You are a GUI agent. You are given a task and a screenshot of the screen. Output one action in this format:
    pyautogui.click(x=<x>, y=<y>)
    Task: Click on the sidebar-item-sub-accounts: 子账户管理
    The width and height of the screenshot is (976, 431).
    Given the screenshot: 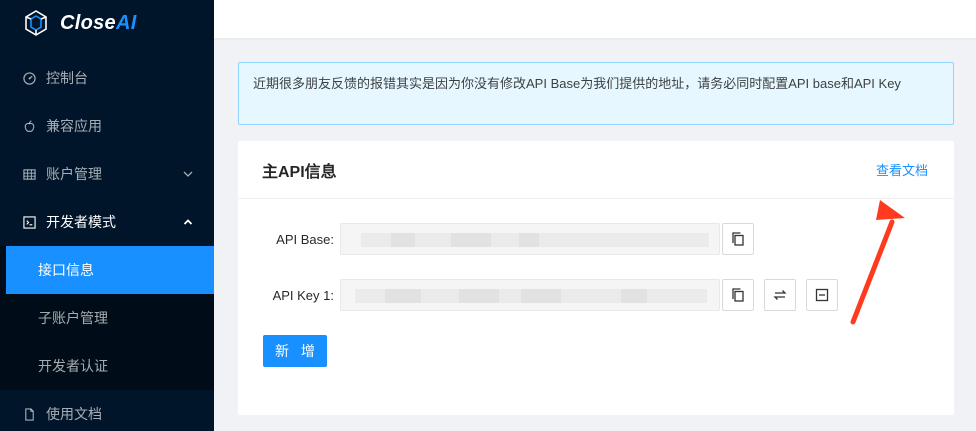 What is the action you would take?
    pyautogui.click(x=107, y=318)
    